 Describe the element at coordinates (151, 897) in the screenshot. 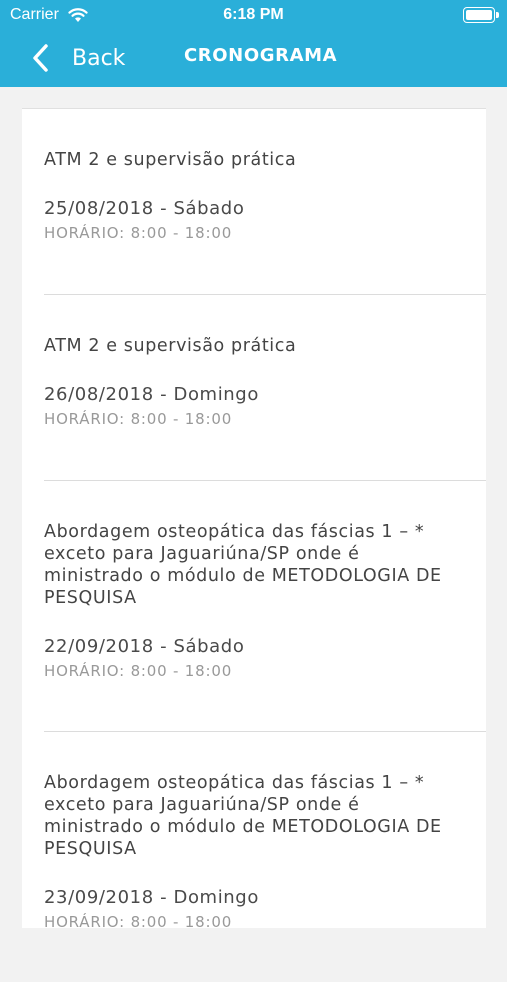

I see `schedule-item-date: 23/09/2018 - Domingo` at that location.